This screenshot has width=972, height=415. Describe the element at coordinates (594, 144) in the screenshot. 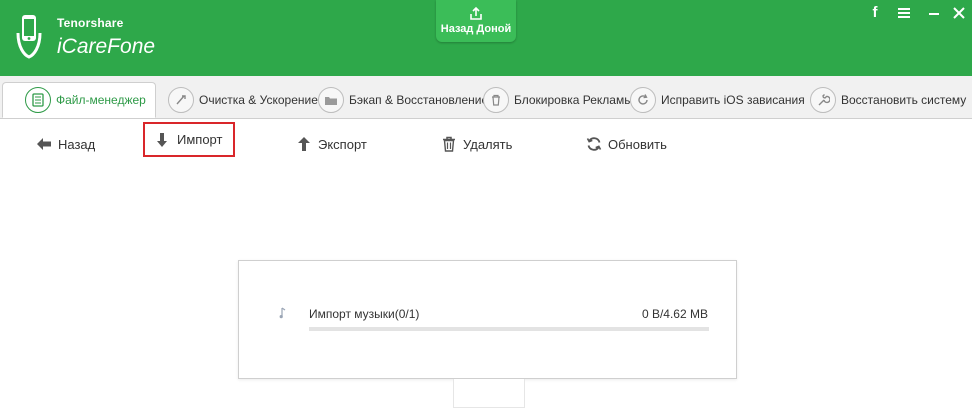

I see `refresh-arrows-icon` at that location.